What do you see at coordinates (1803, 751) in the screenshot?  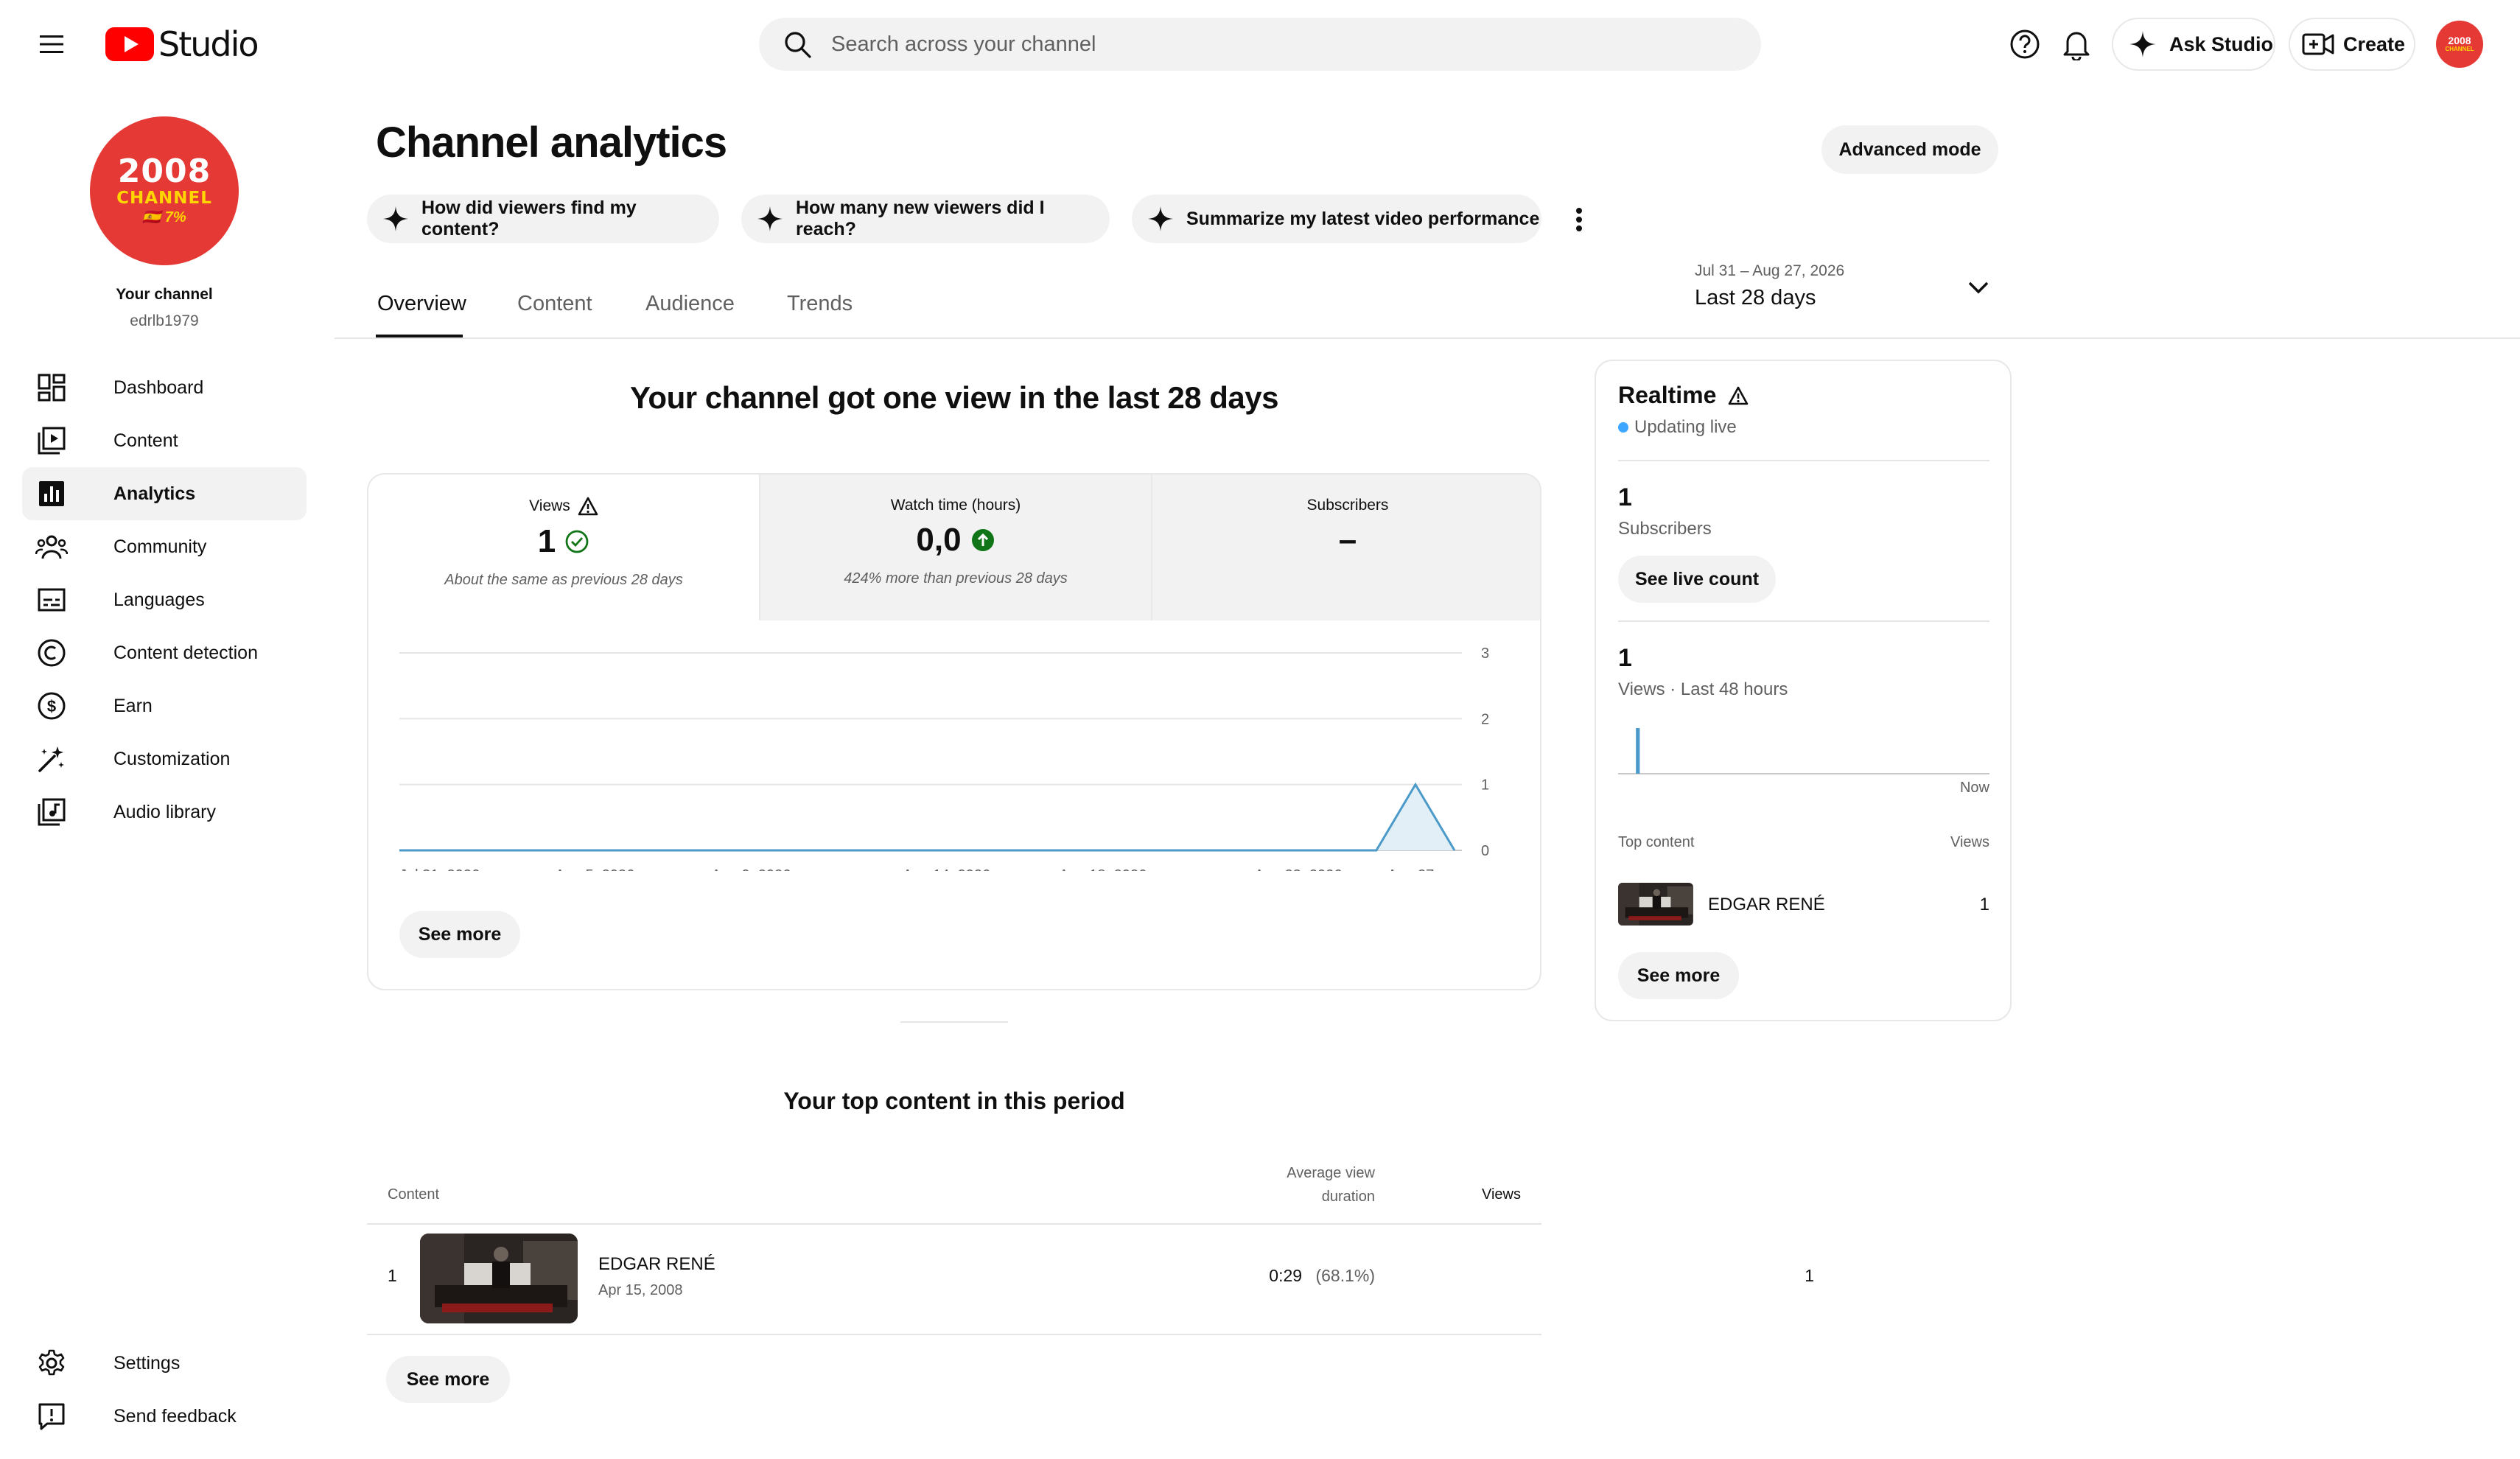 I see `realtime-views-chart` at bounding box center [1803, 751].